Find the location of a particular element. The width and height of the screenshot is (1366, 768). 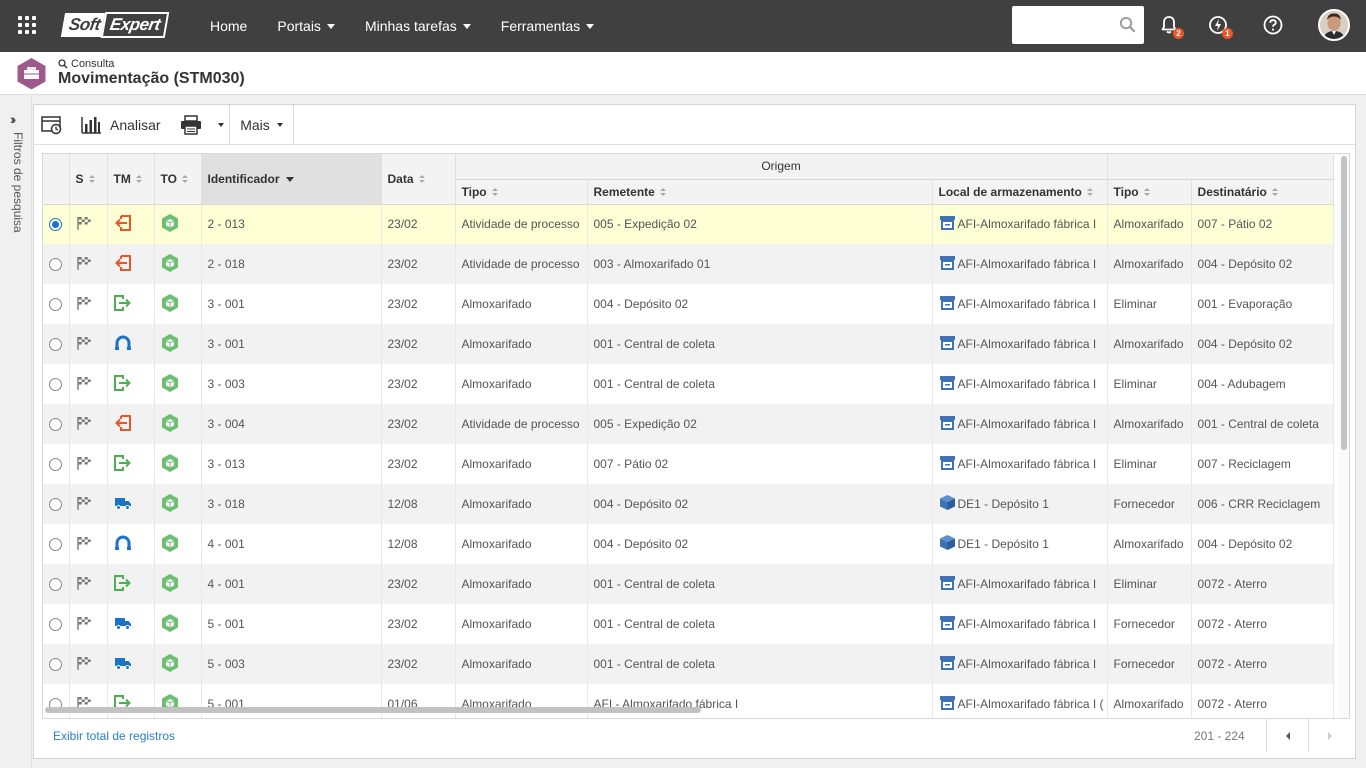

column-header-sender: Remetente is located at coordinates (760, 192).